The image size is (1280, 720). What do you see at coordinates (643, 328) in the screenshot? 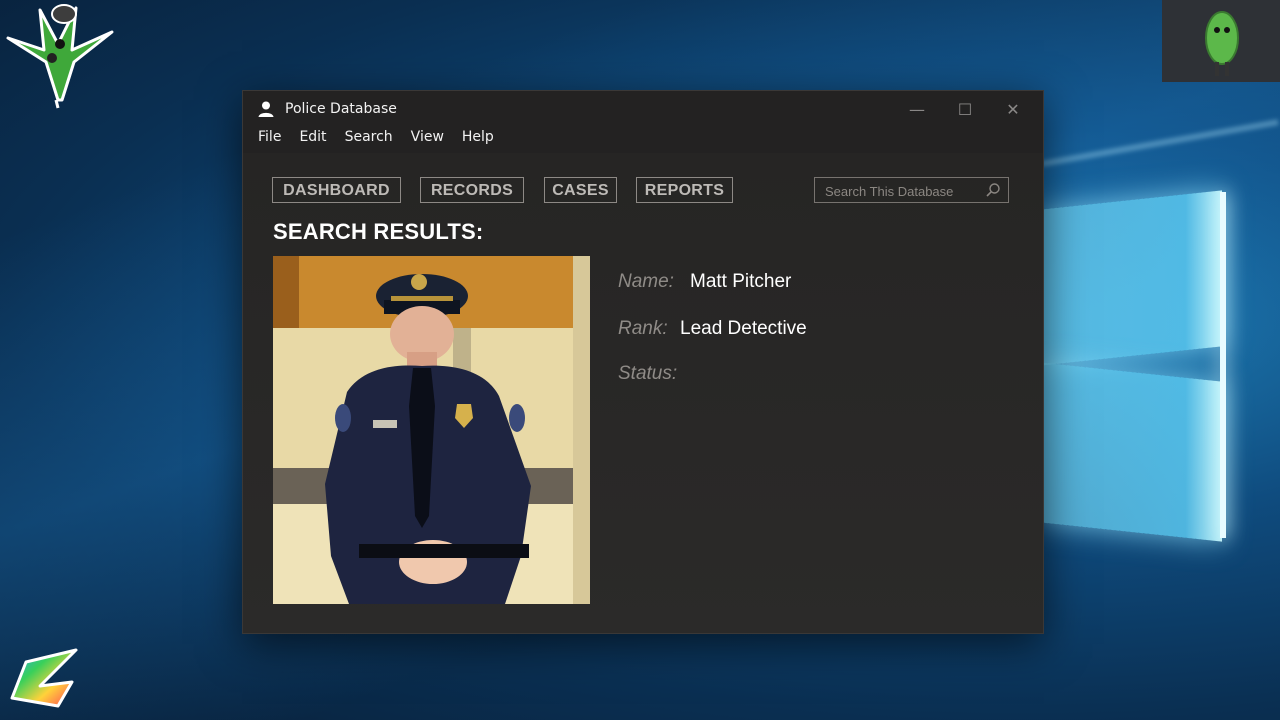
I see `rank-label: Rank:` at bounding box center [643, 328].